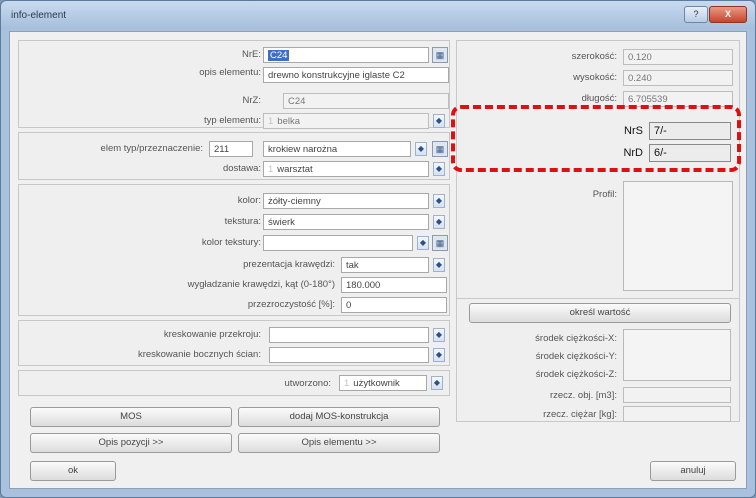 This screenshot has width=756, height=498. What do you see at coordinates (251, 100) in the screenshot?
I see `nrz-label: NrZ:` at bounding box center [251, 100].